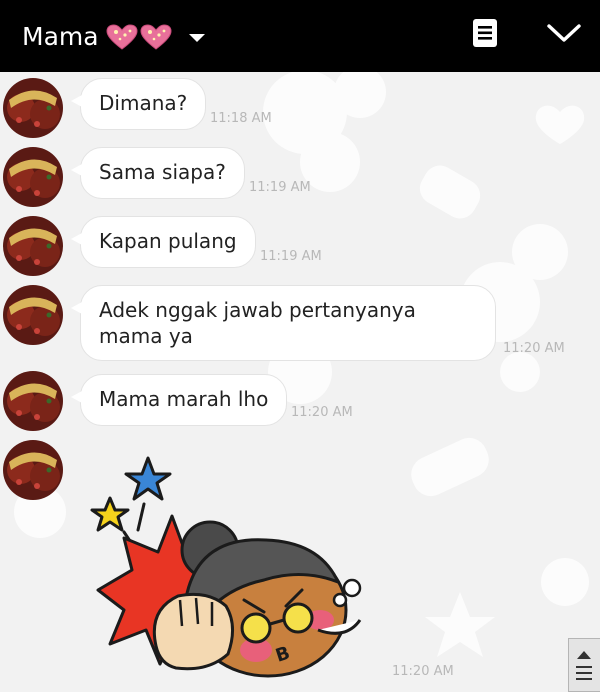  What do you see at coordinates (139, 37) in the screenshot?
I see `title-hearts` at bounding box center [139, 37].